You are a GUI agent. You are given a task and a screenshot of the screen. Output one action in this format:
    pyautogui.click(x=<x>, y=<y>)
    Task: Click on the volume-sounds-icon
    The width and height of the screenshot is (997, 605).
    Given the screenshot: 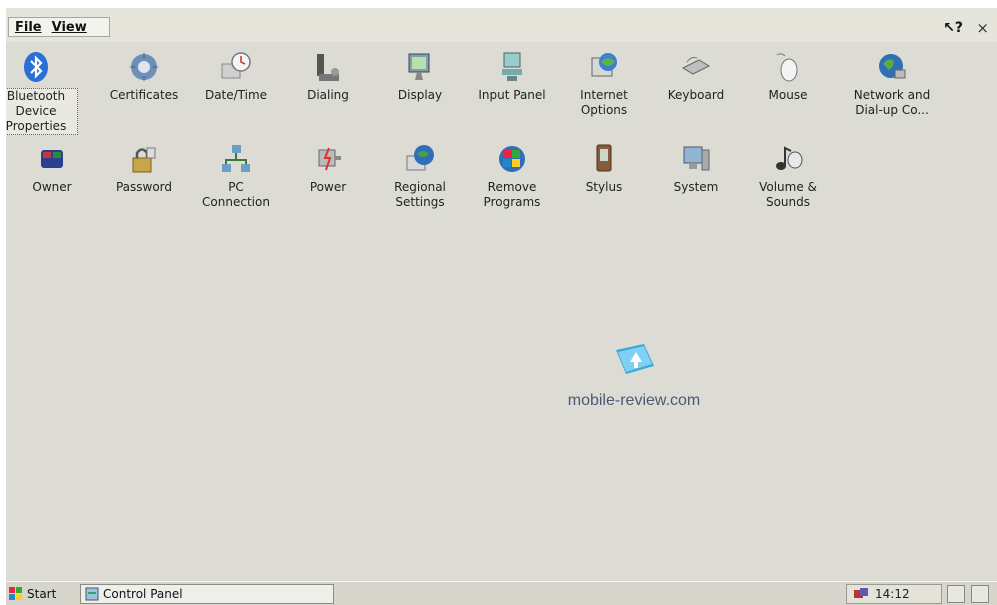 What is the action you would take?
    pyautogui.click(x=789, y=158)
    